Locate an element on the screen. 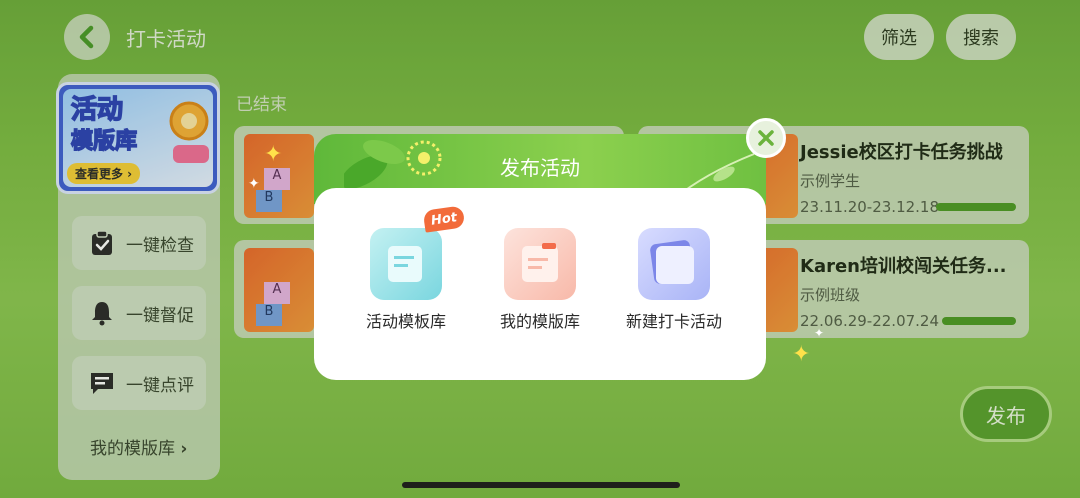 The height and width of the screenshot is (498, 1080). template-library-label: 活动模板库 is located at coordinates (405, 321).